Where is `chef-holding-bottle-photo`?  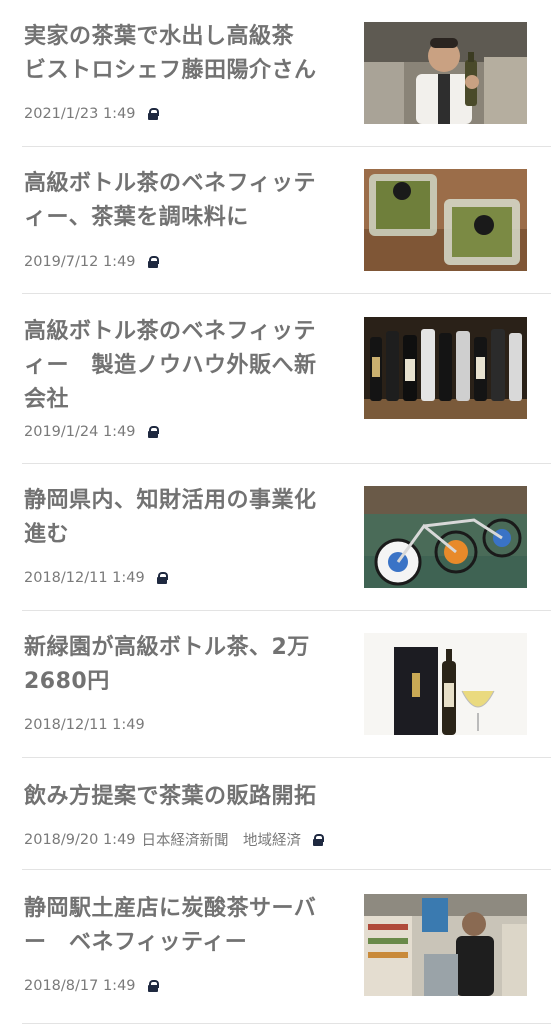 chef-holding-bottle-photo is located at coordinates (445, 73).